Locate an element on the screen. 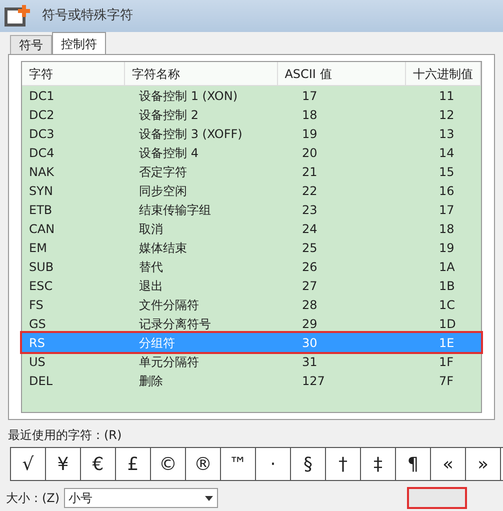 This screenshot has width=503, height=511. table-cell-text: 11 is located at coordinates (447, 96).